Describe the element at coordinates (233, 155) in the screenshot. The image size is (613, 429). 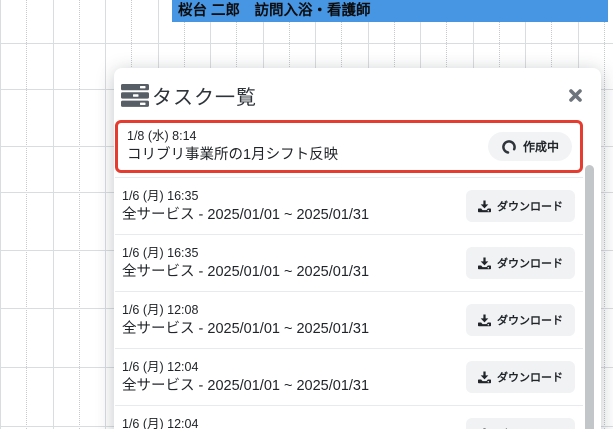
I see `task-description: コリブリ事業所の1月シフト反映` at that location.